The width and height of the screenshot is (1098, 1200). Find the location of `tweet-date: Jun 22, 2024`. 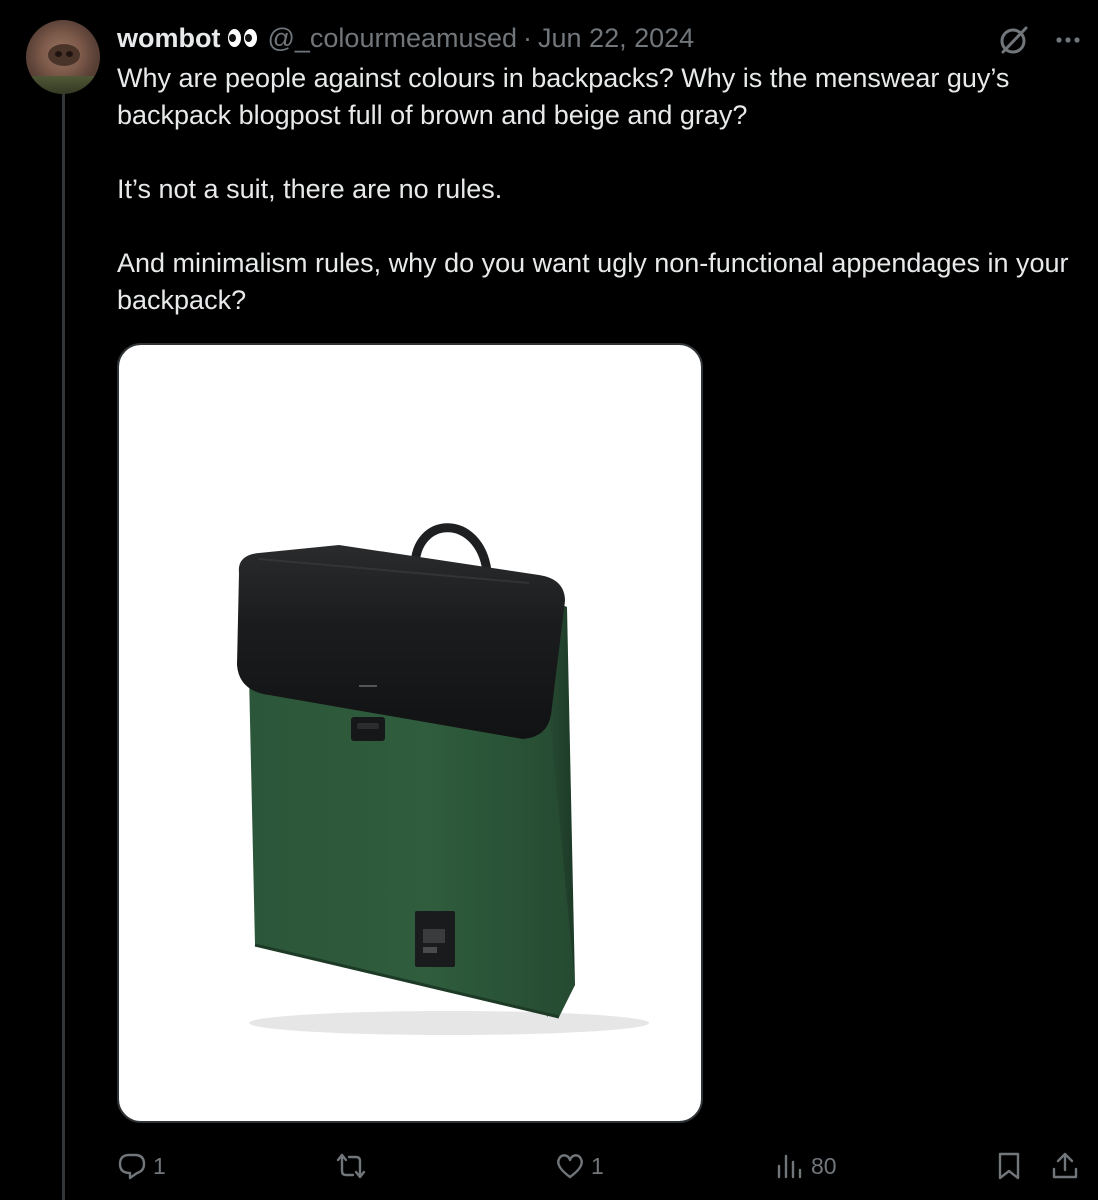

tweet-date: Jun 22, 2024 is located at coordinates (616, 38).